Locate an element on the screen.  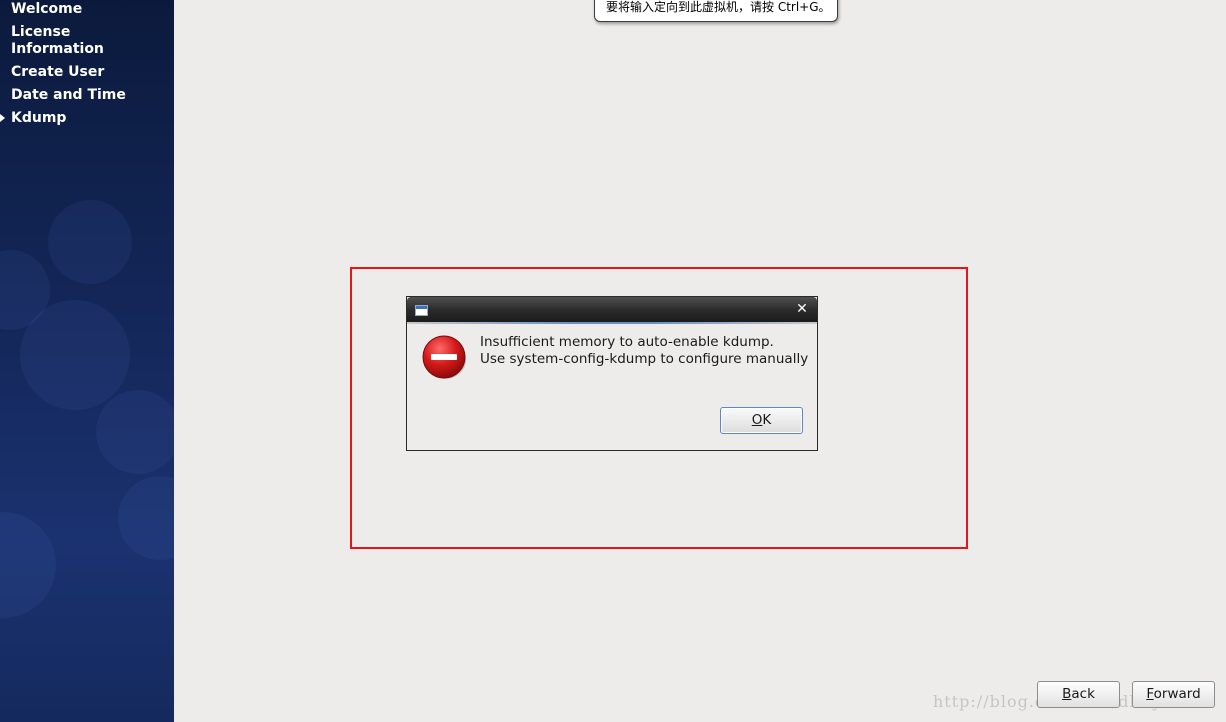
close-icon: ✕ is located at coordinates (802, 309).